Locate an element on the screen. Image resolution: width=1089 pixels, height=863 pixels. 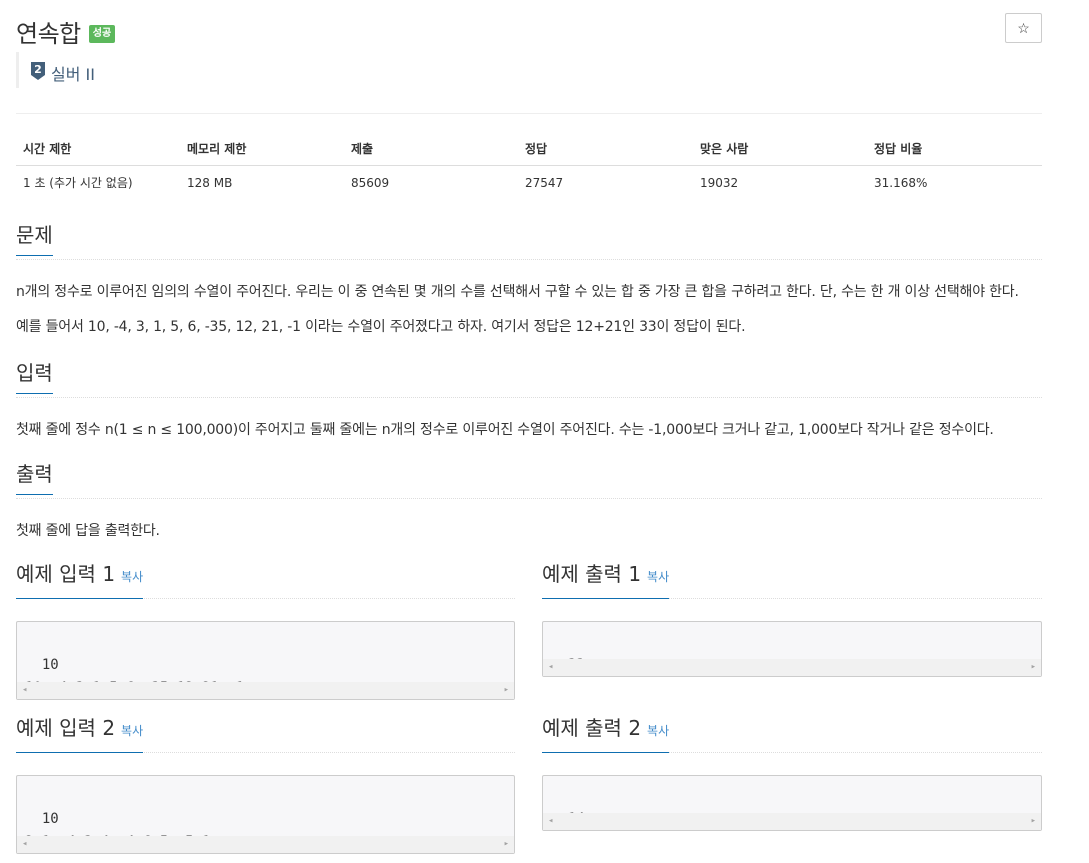
tier-label: 실버 II is located at coordinates (73, 74).